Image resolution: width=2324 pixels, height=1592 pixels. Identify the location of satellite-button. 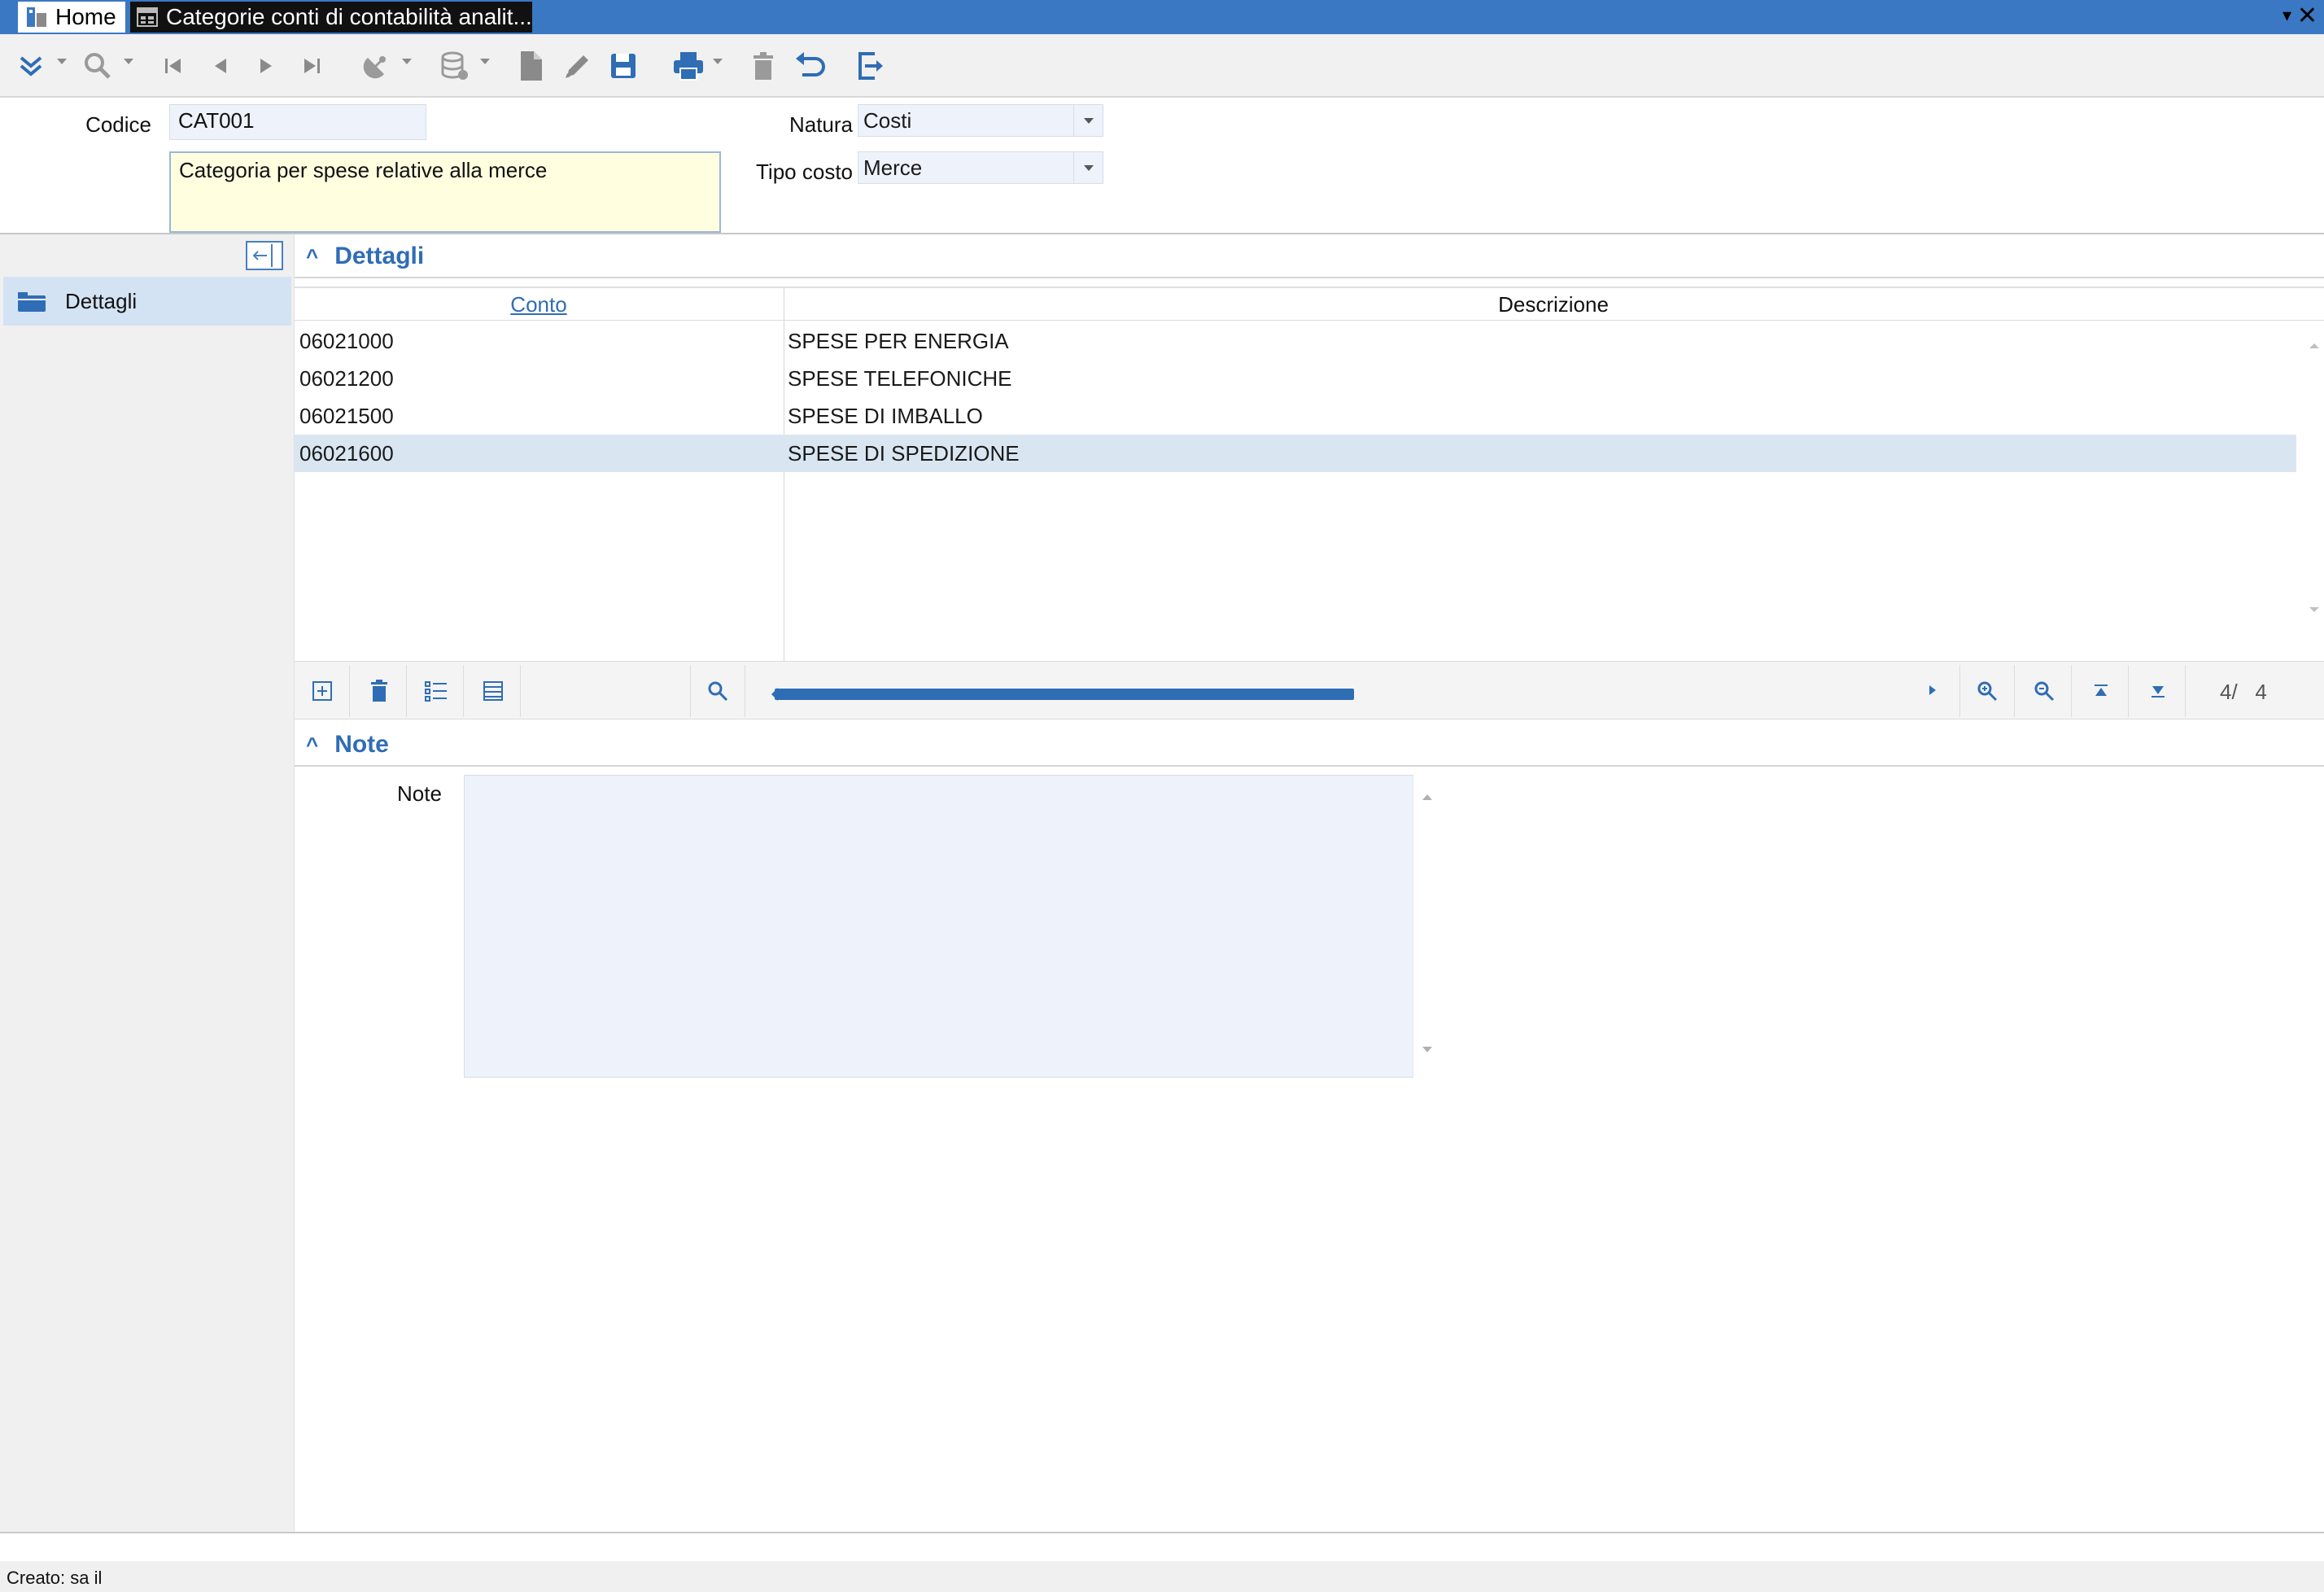
(376, 66).